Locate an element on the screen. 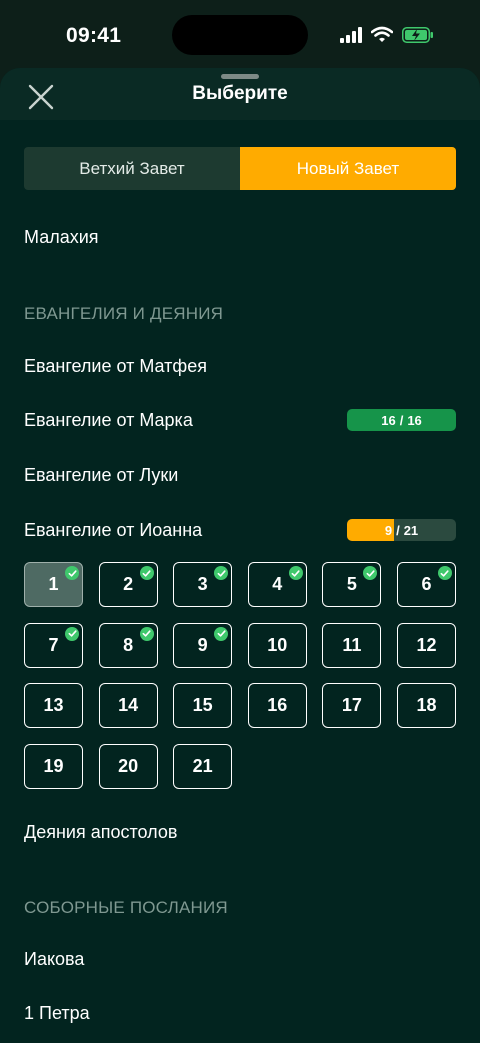 The width and height of the screenshot is (480, 1043). chapter-number: 3 is located at coordinates (202, 584).